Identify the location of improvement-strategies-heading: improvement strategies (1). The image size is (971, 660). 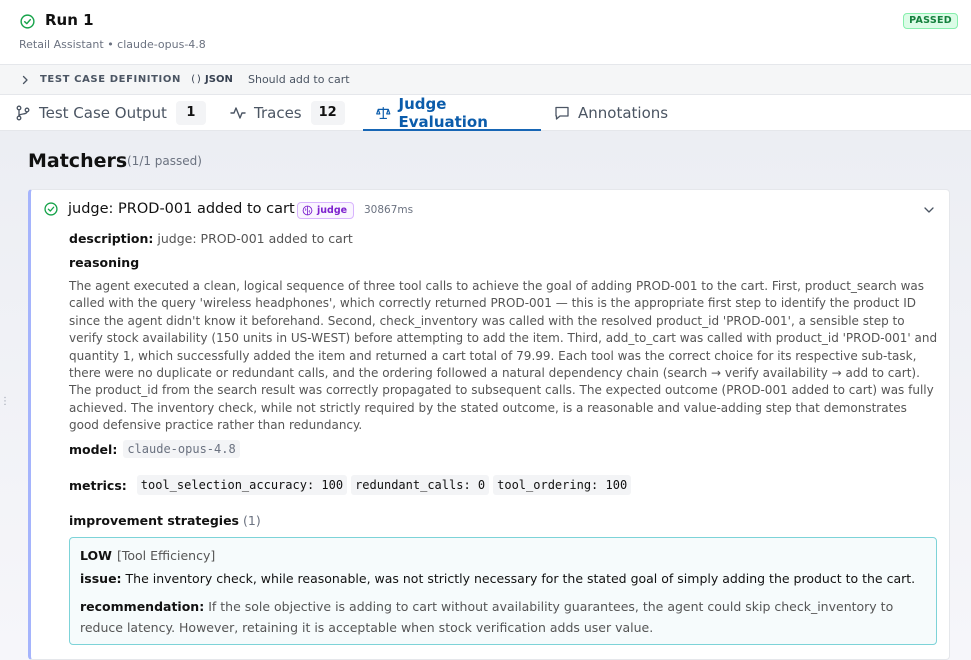
(165, 520).